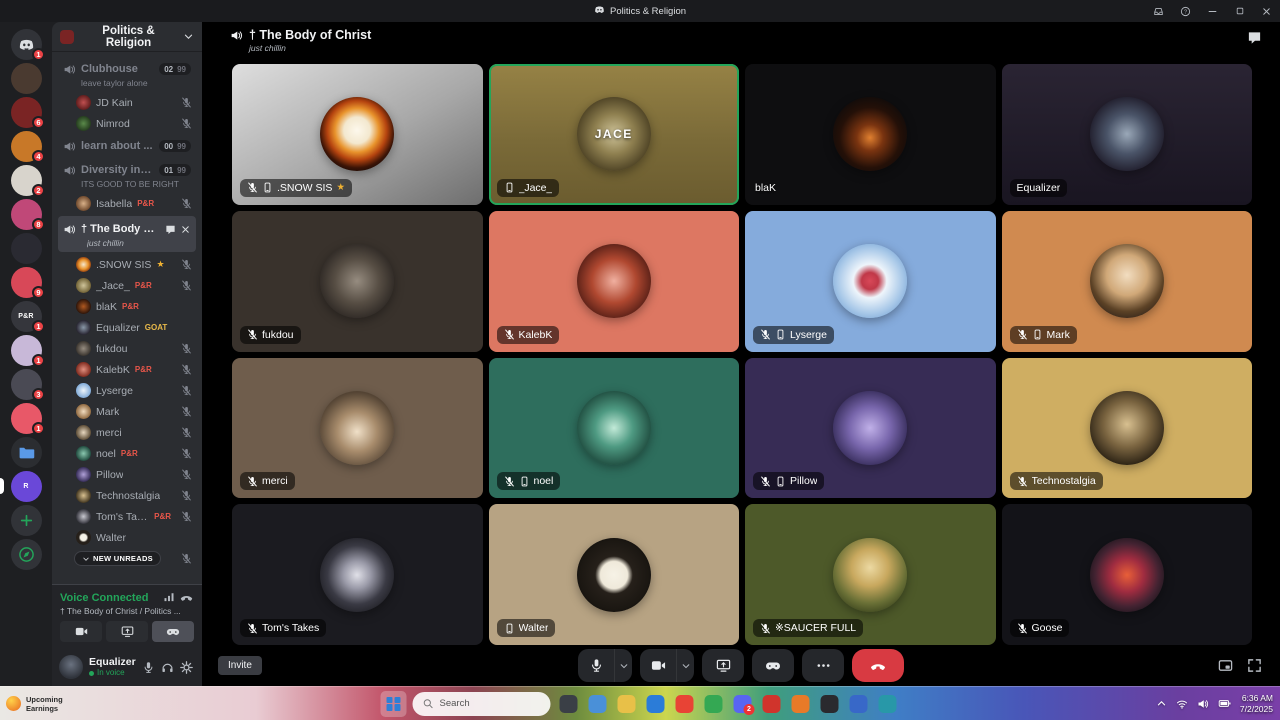 The width and height of the screenshot is (1280, 720). What do you see at coordinates (127, 537) in the screenshot?
I see `voice-user-walter: Walter` at bounding box center [127, 537].